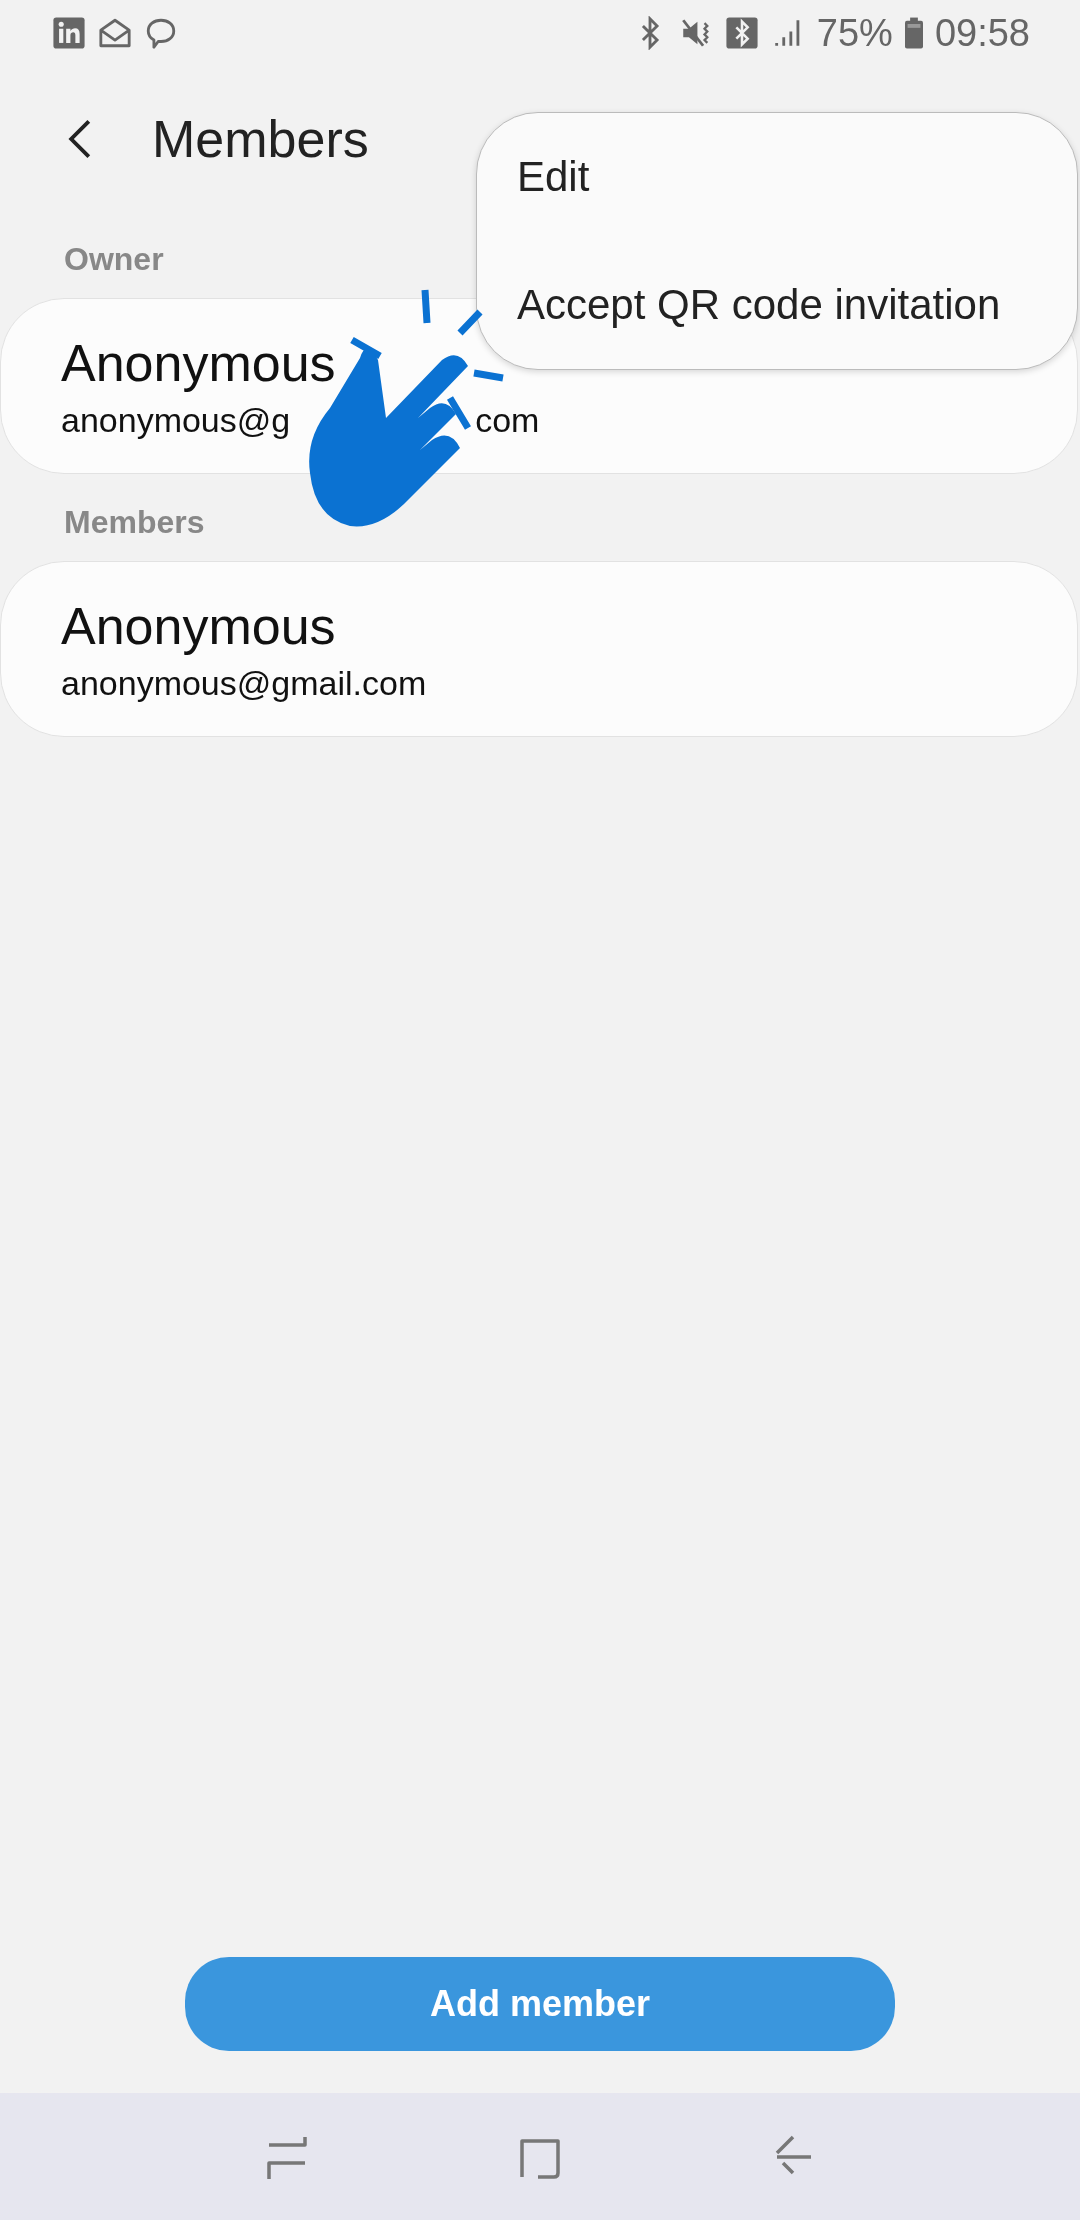 This screenshot has width=1080, height=2220. Describe the element at coordinates (134, 522) in the screenshot. I see `section-label: Members` at that location.